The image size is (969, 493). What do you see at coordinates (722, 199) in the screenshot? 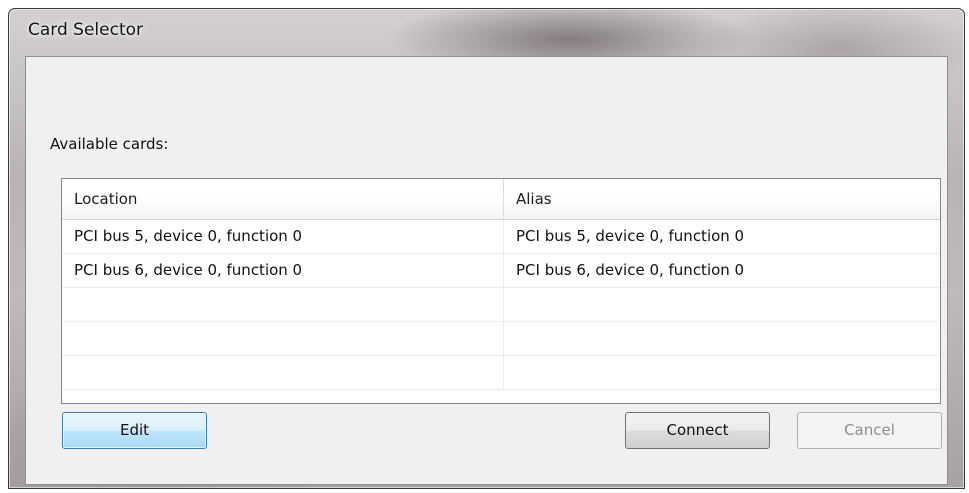
I see `column-header-alias: Alias` at bounding box center [722, 199].